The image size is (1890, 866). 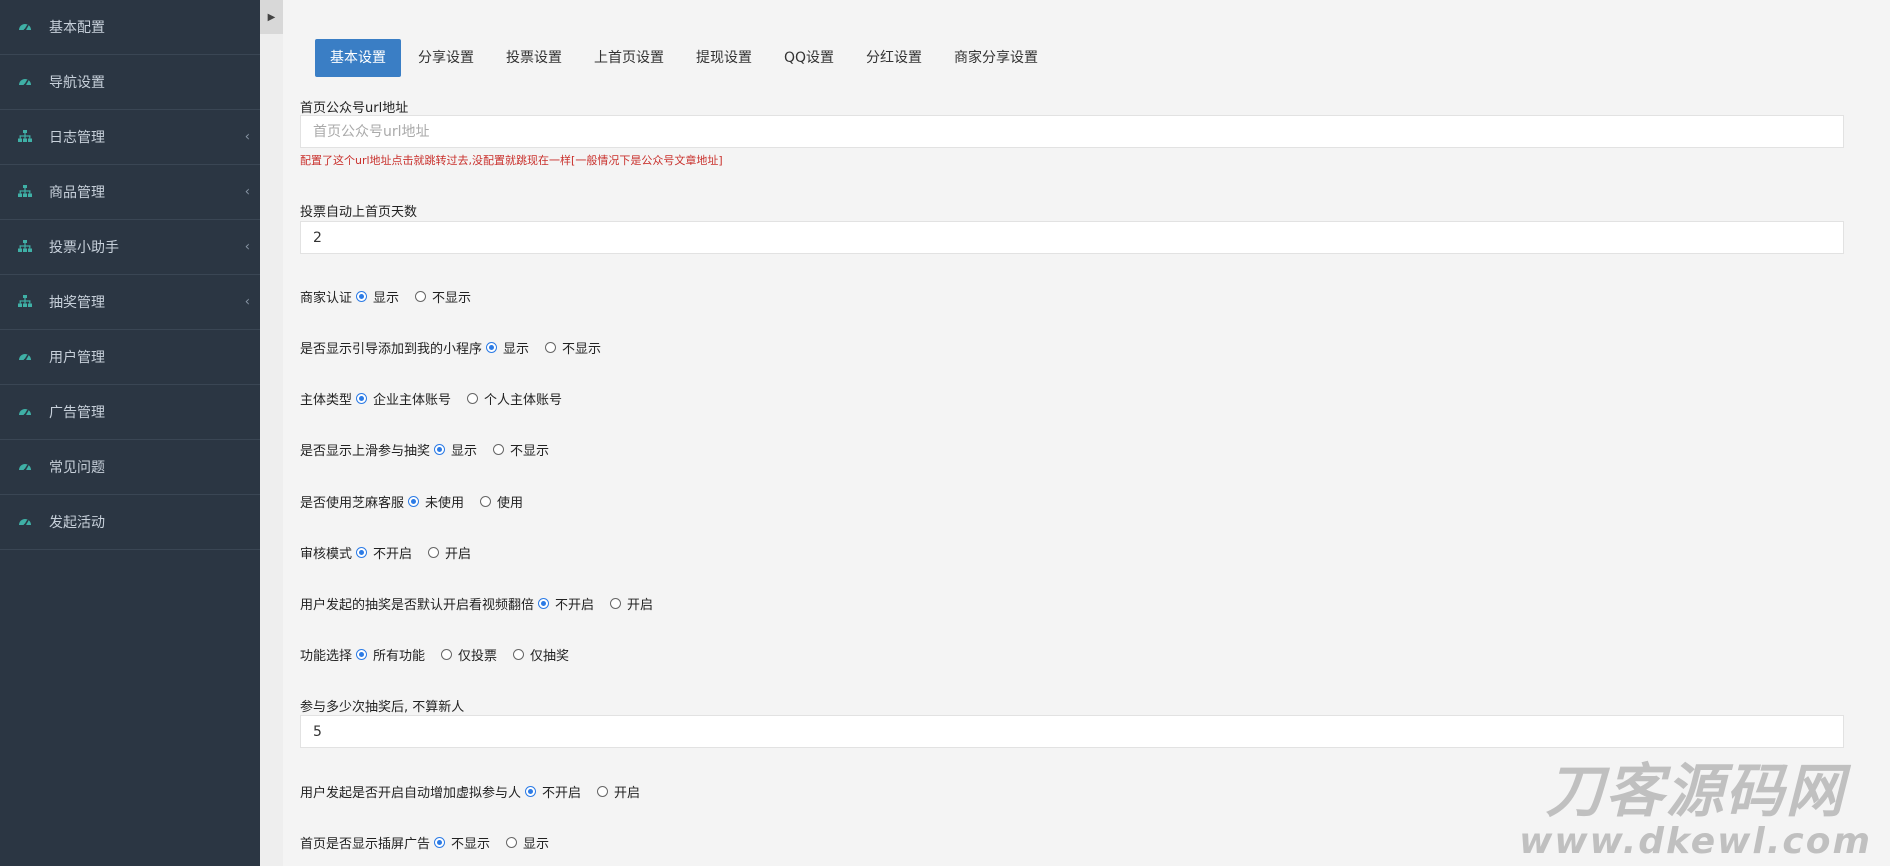 What do you see at coordinates (130, 357) in the screenshot?
I see `sidebar-item: 用户管理` at bounding box center [130, 357].